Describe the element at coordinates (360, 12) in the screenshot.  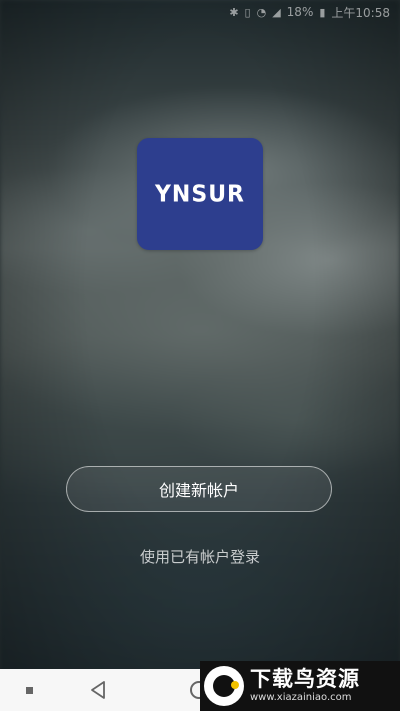
I see `status-time: 上午10:58` at that location.